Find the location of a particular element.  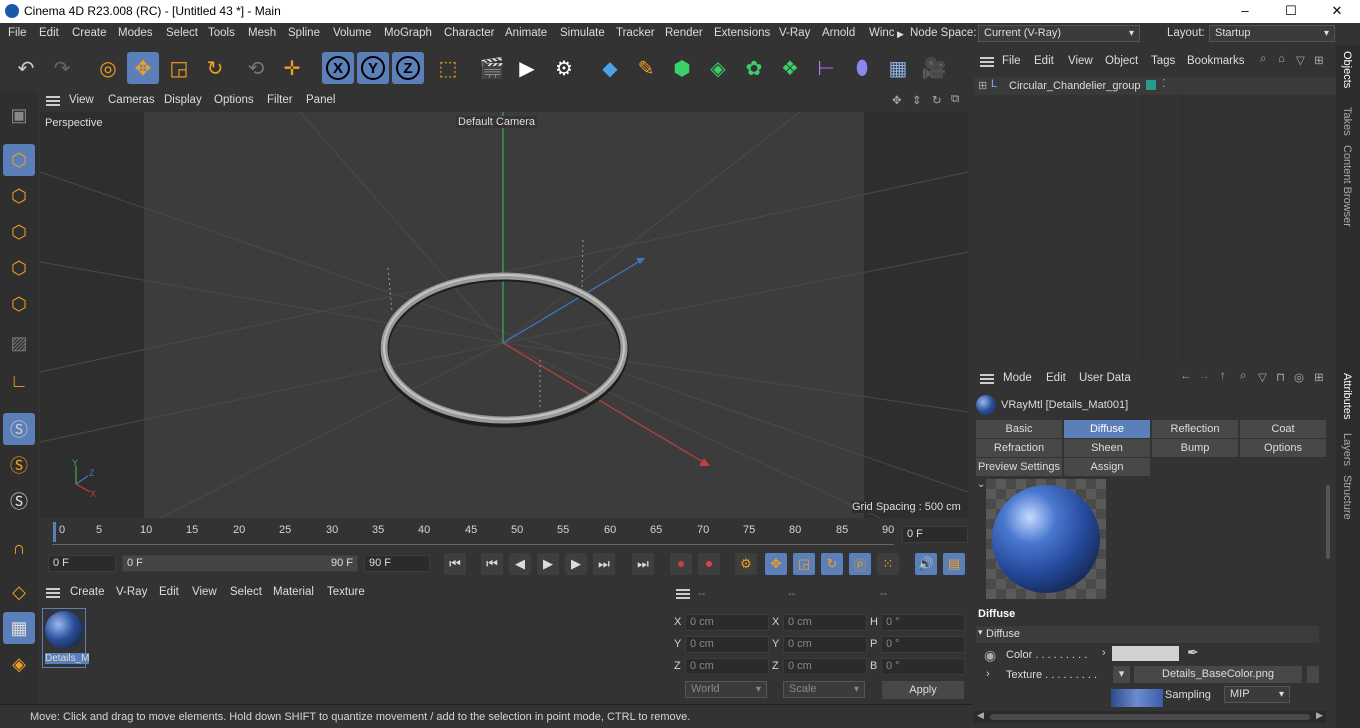

viewport-zoom-icon: ⇕ is located at coordinates (917, 100).